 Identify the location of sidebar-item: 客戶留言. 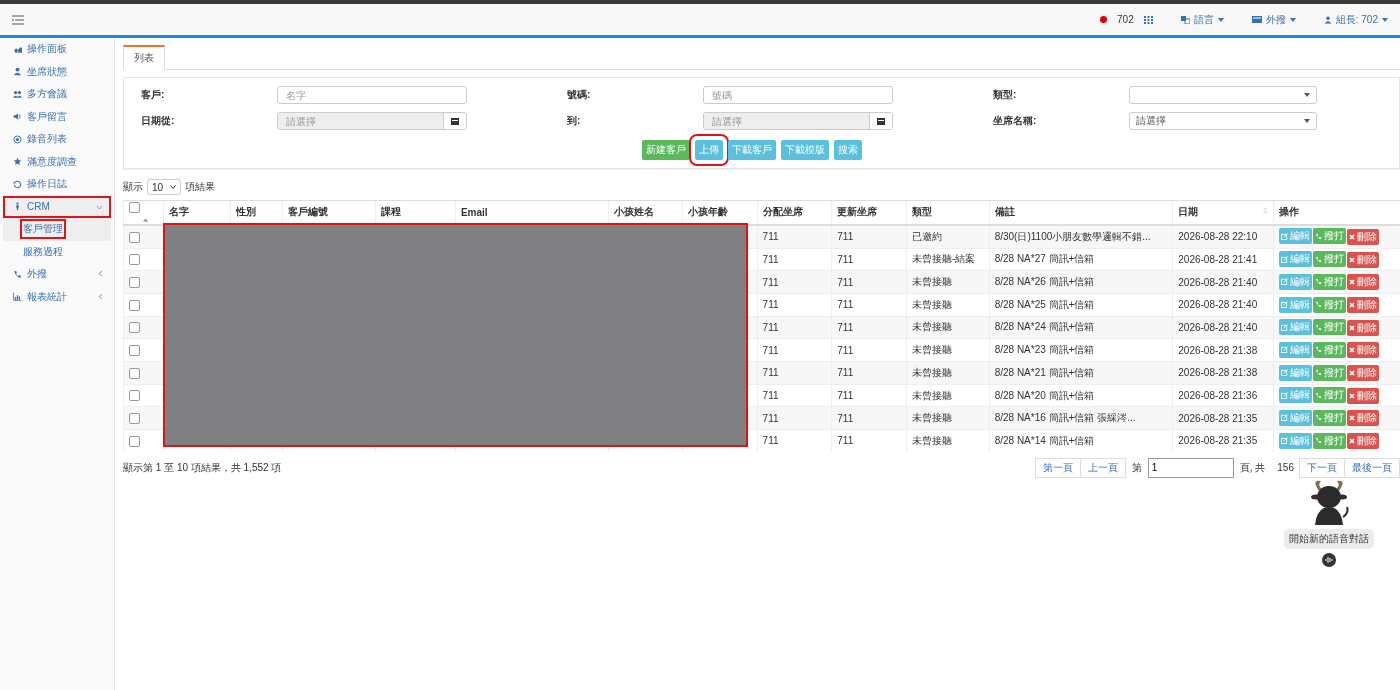
(57, 116).